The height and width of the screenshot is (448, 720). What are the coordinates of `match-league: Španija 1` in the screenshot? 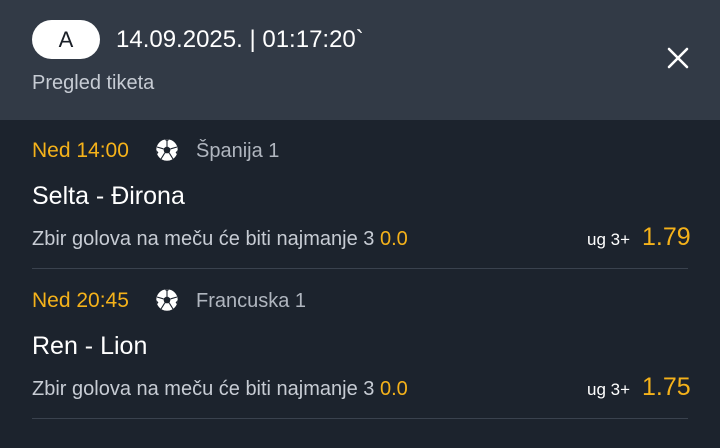 It's located at (238, 151).